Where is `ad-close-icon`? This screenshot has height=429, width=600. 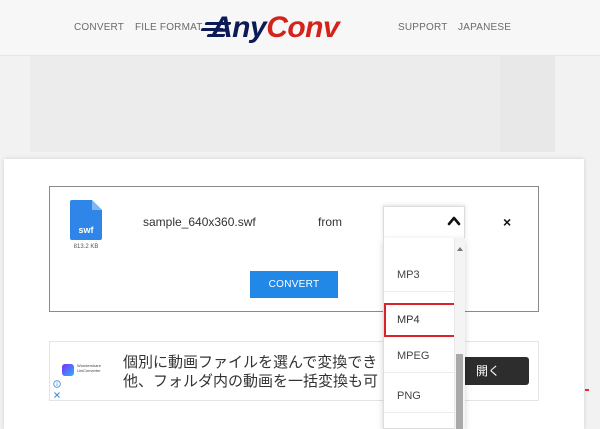 ad-close-icon is located at coordinates (57, 395).